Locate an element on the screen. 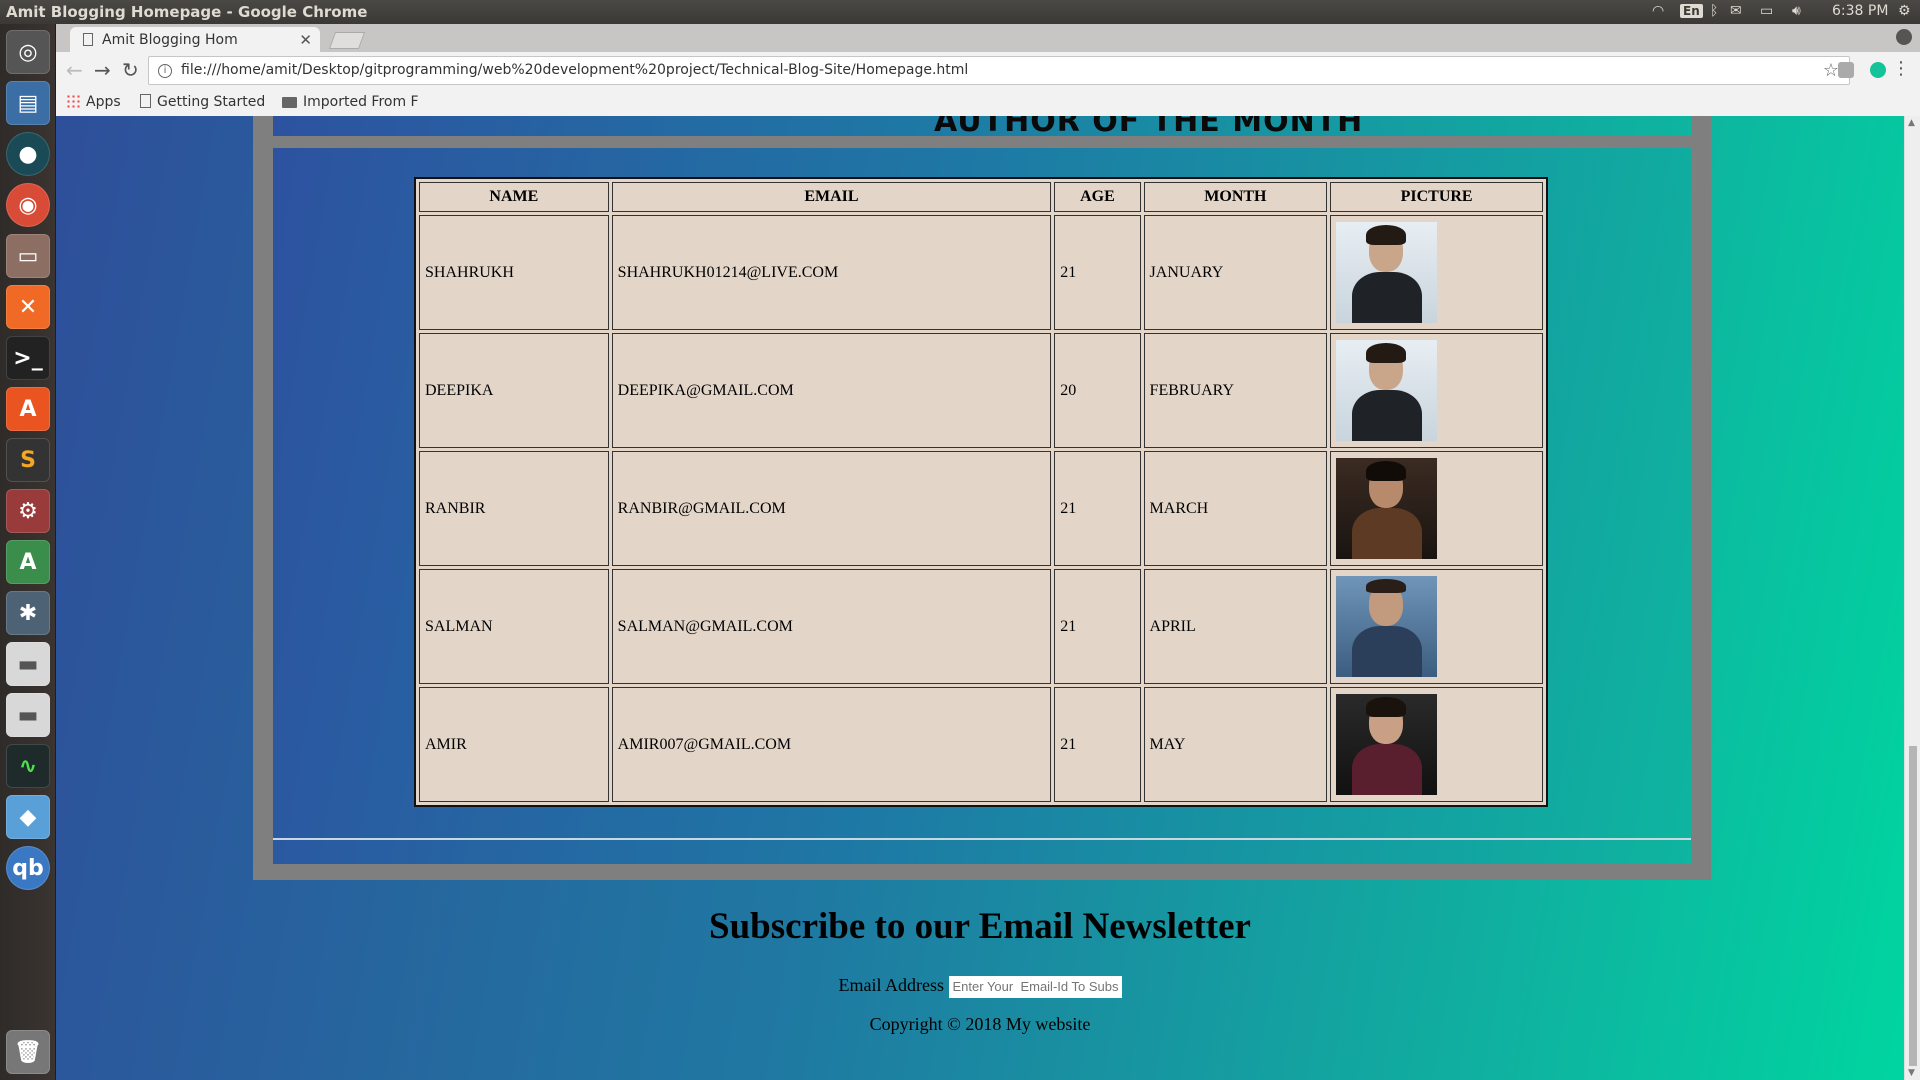 The image size is (1920, 1080). bookmark-getting-started: Getting Started is located at coordinates (202, 102).